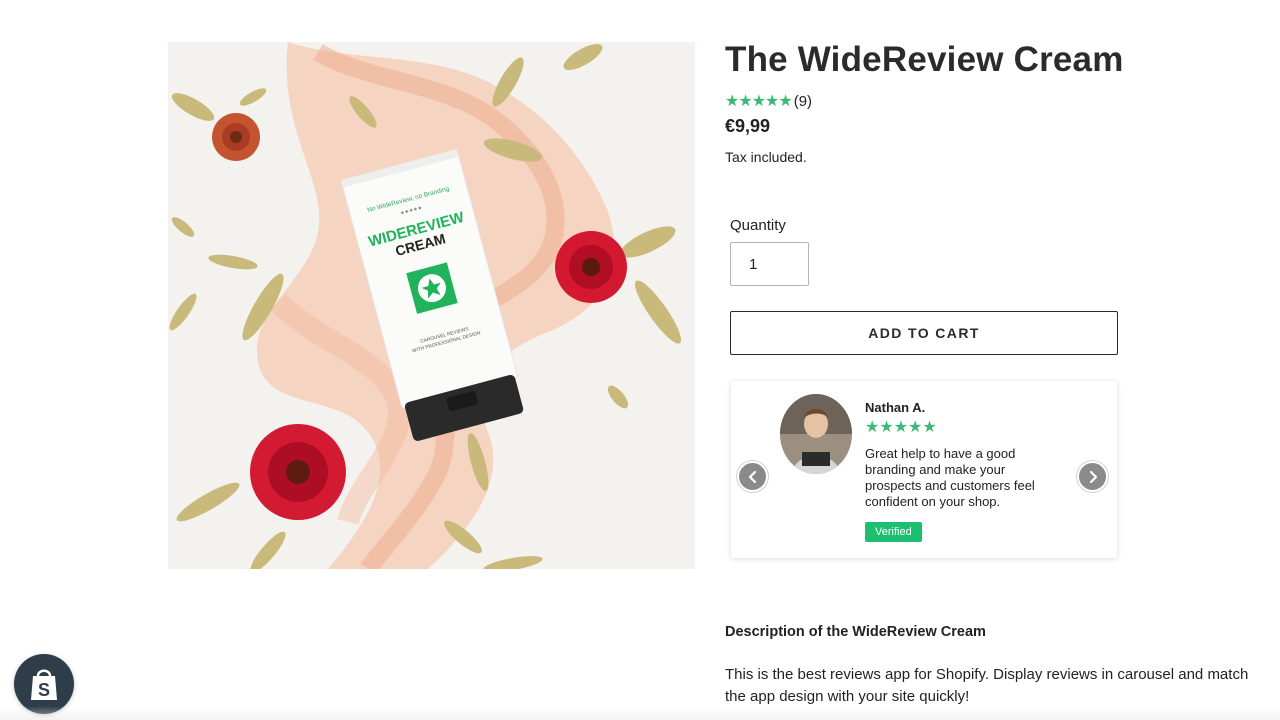 The image size is (1280, 720). What do you see at coordinates (752, 476) in the screenshot?
I see `chevron-left-icon` at bounding box center [752, 476].